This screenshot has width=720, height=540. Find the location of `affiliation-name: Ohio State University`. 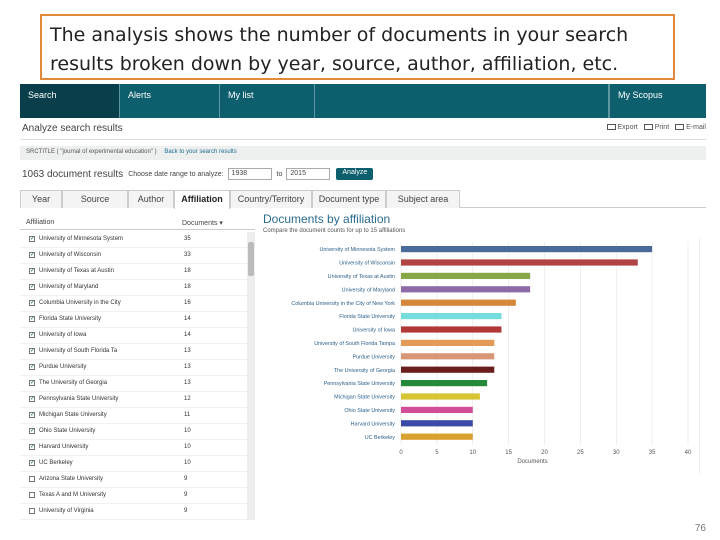

affiliation-name: Ohio State University is located at coordinates (67, 431).